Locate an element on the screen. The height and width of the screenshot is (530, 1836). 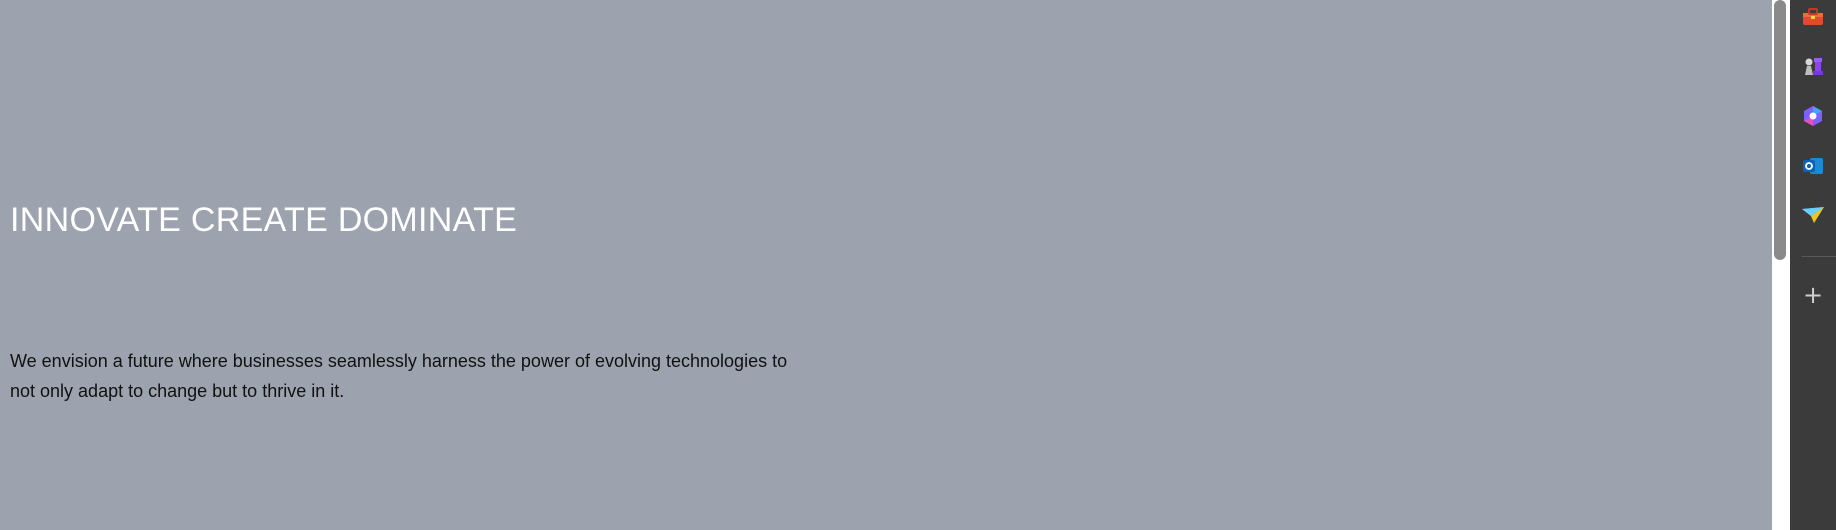
send-icon is located at coordinates (1813, 215).